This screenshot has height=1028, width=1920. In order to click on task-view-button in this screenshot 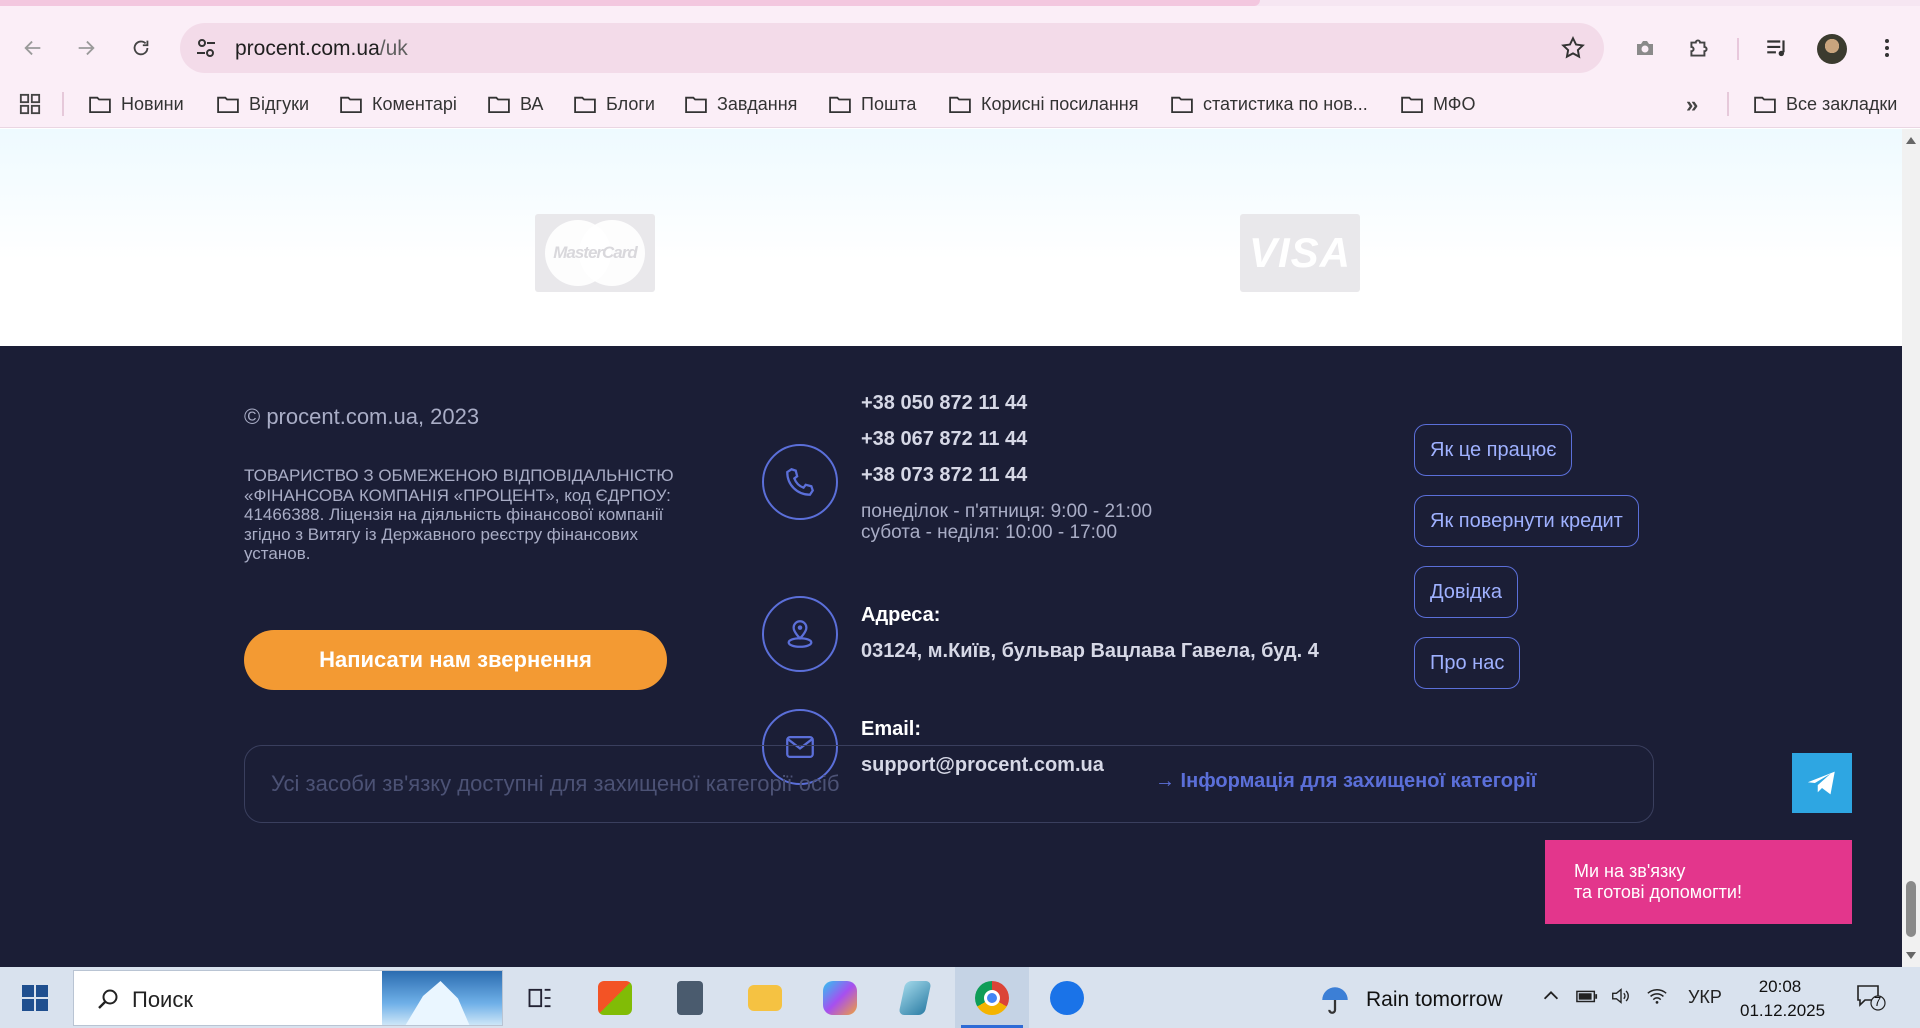, I will do `click(540, 997)`.